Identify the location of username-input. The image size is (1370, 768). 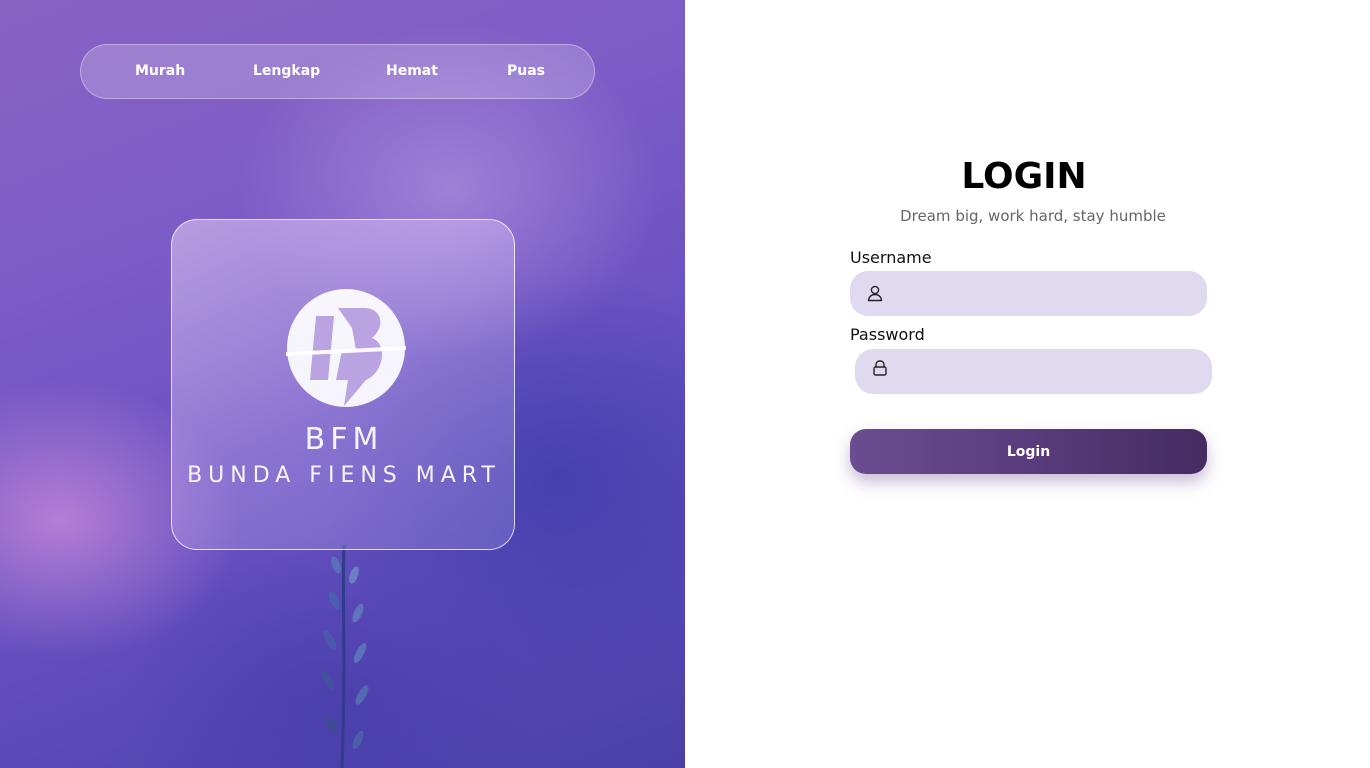
(1044, 293).